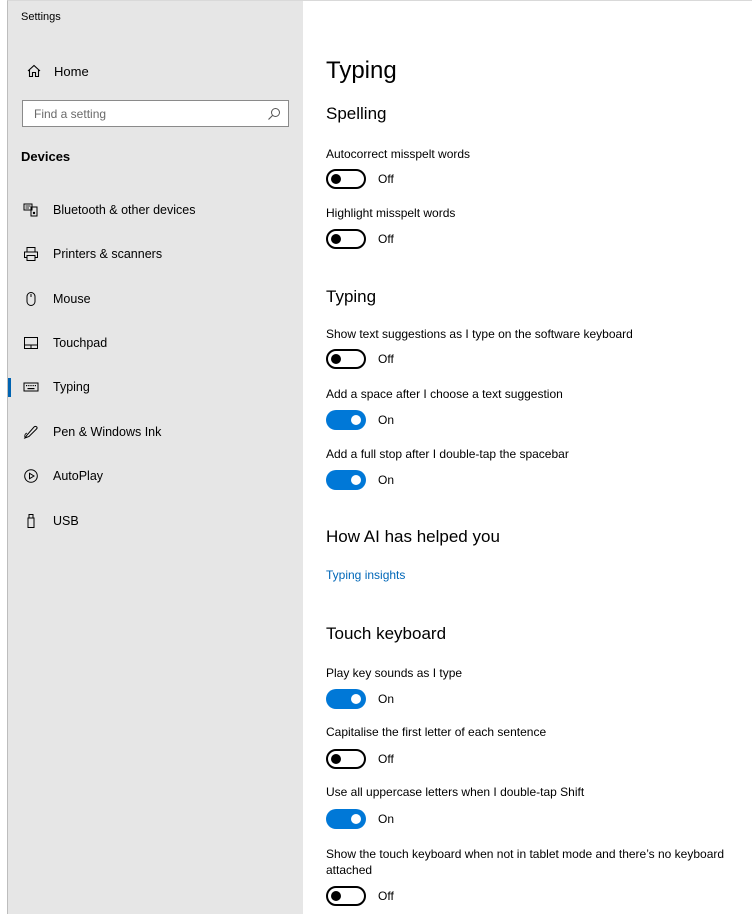  I want to click on show-keyboard-toggle, so click(346, 896).